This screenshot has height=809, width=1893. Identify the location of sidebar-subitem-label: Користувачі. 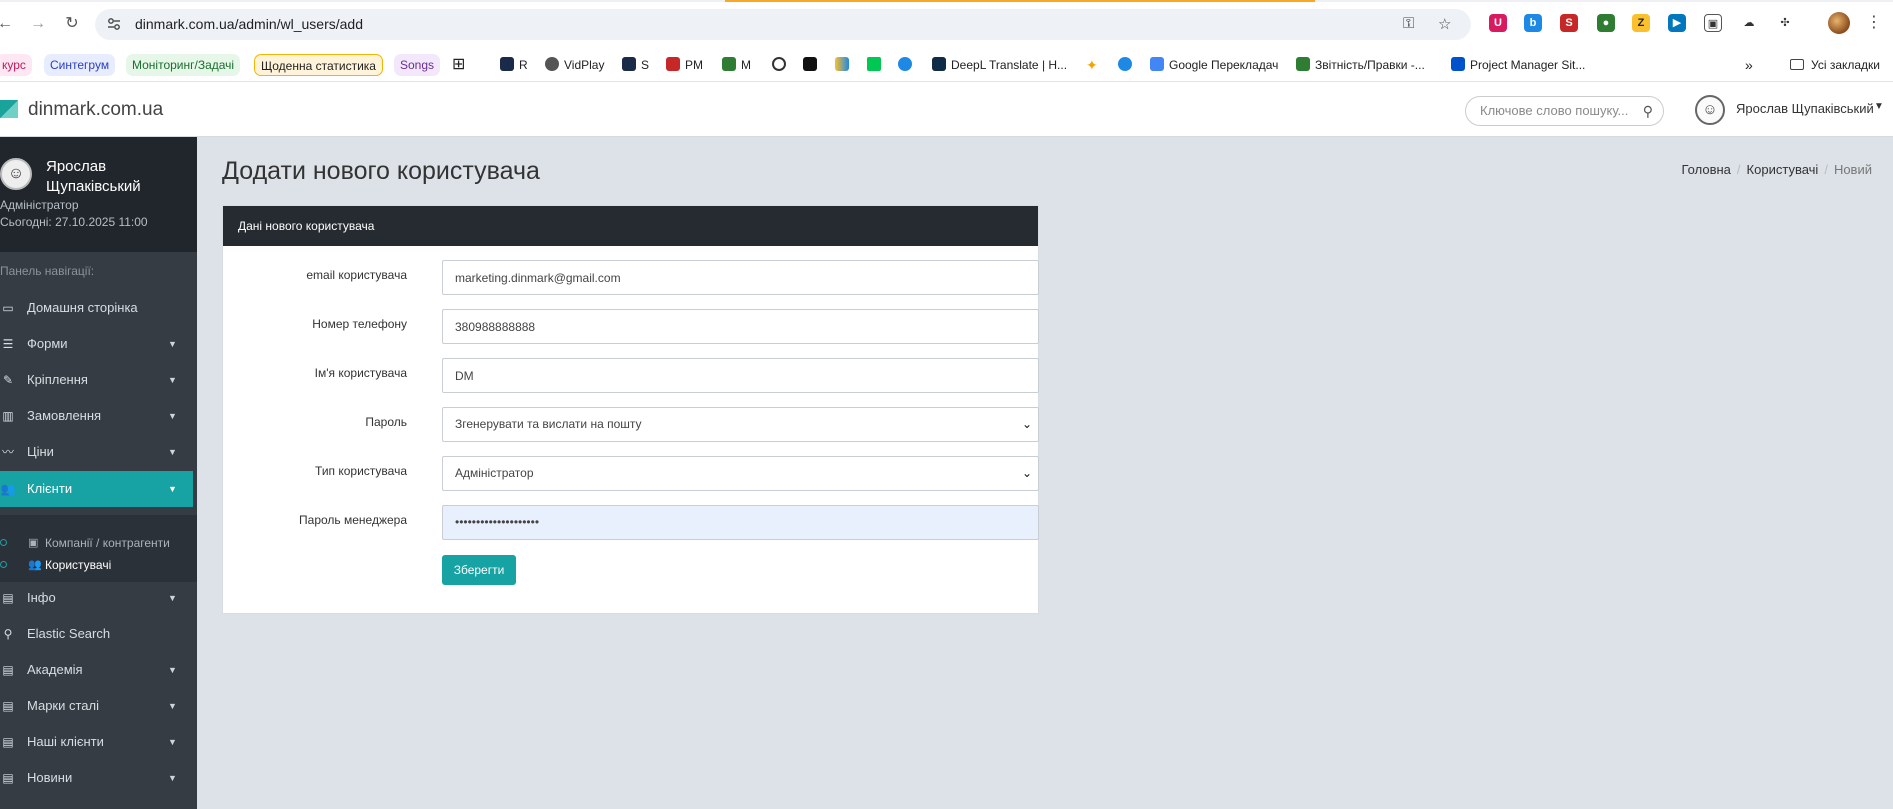
(78, 565).